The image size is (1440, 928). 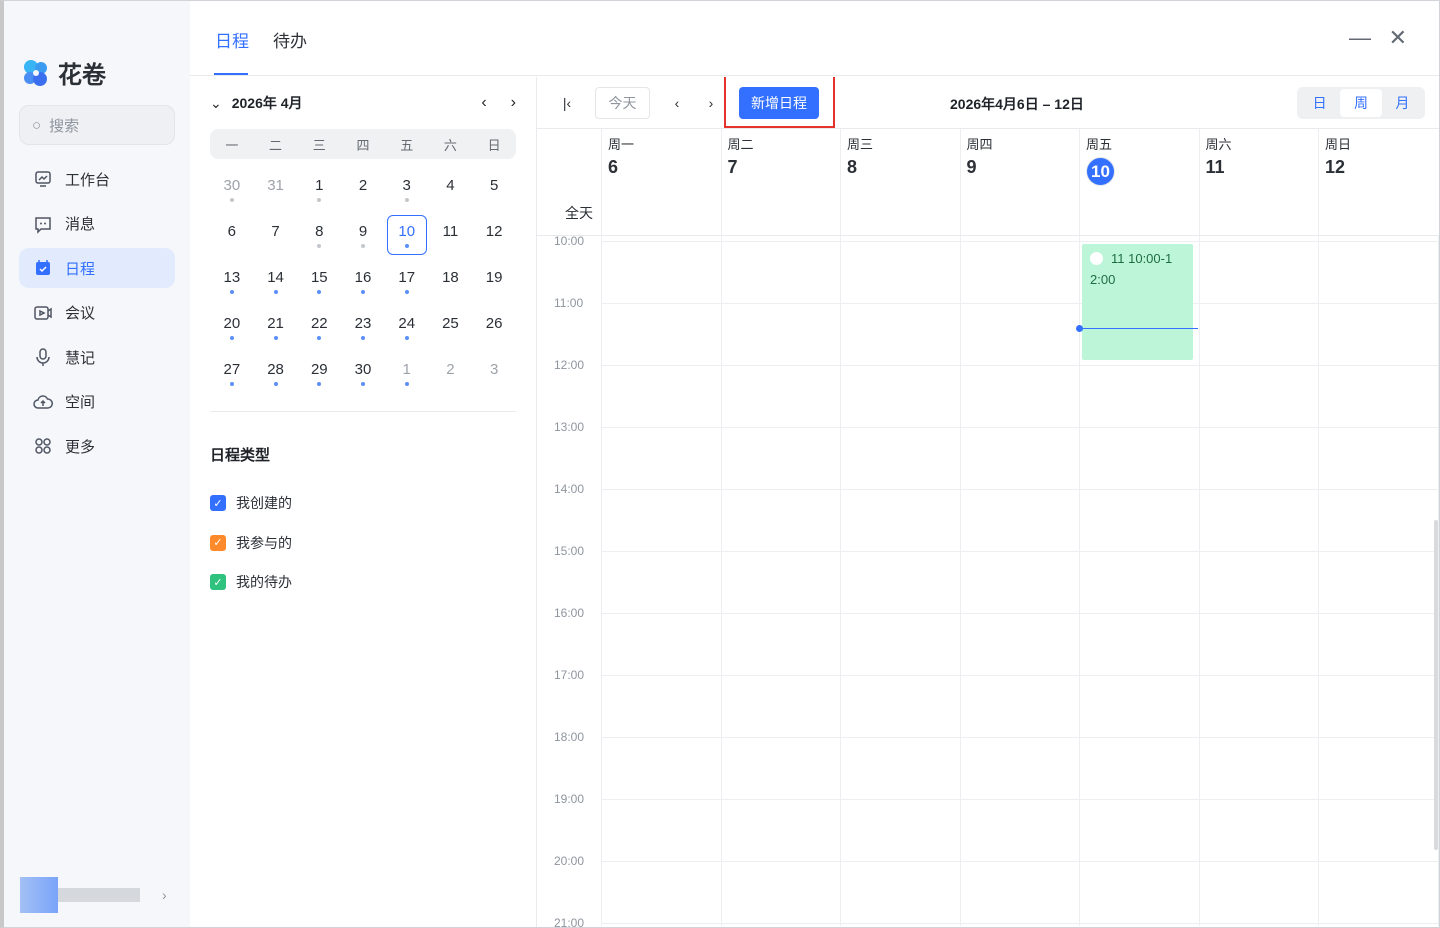 I want to click on mini-calendar-day: 5, so click(x=494, y=189).